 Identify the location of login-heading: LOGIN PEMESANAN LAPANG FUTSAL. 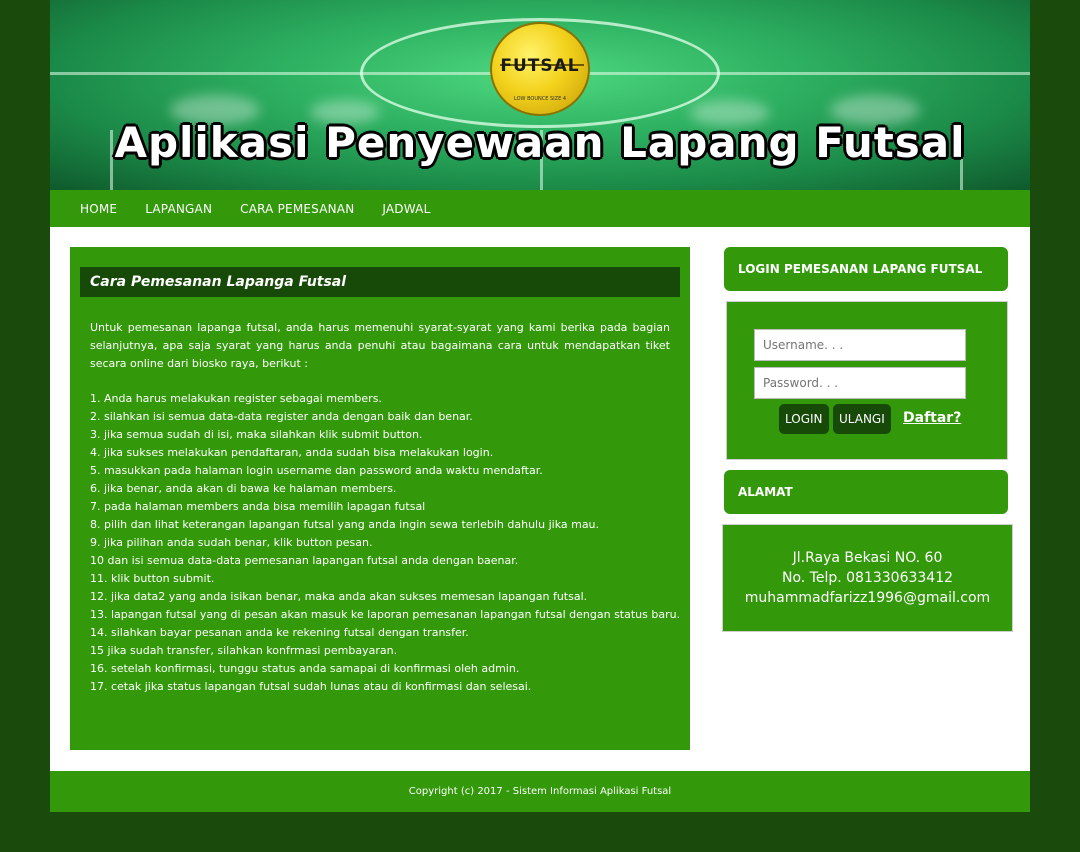
(866, 269).